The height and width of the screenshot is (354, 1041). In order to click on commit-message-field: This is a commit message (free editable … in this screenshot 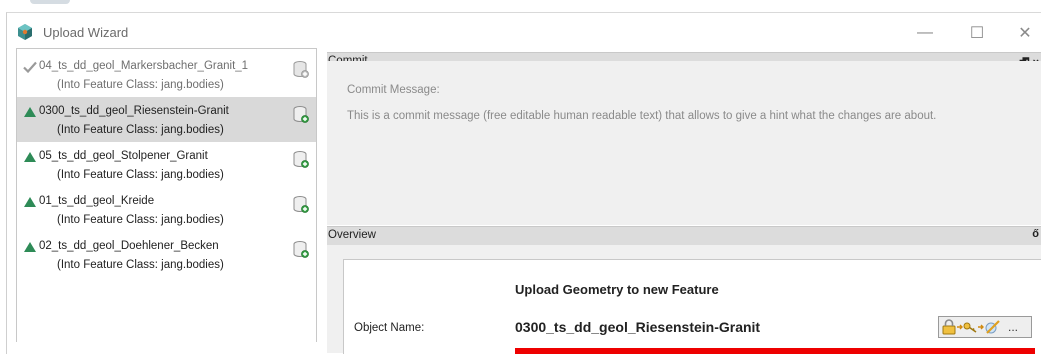, I will do `click(641, 116)`.